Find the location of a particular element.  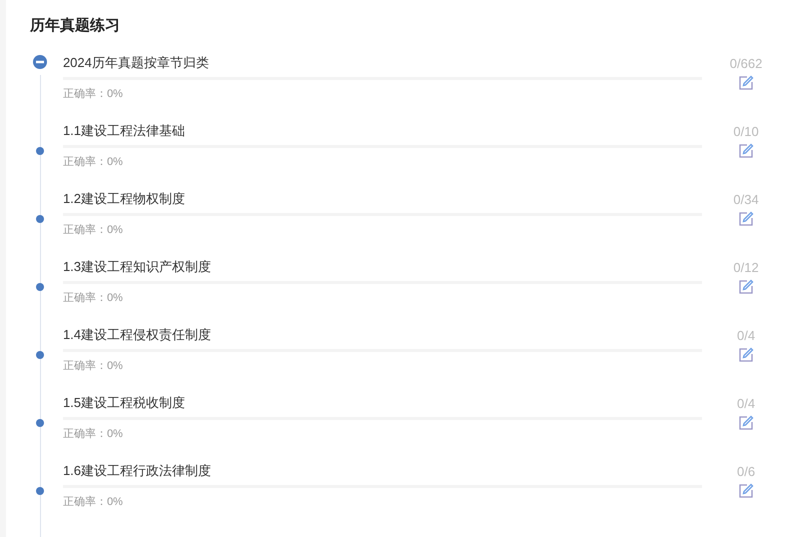

chapter-title: 2024历年真题按章节归类 is located at coordinates (382, 63).